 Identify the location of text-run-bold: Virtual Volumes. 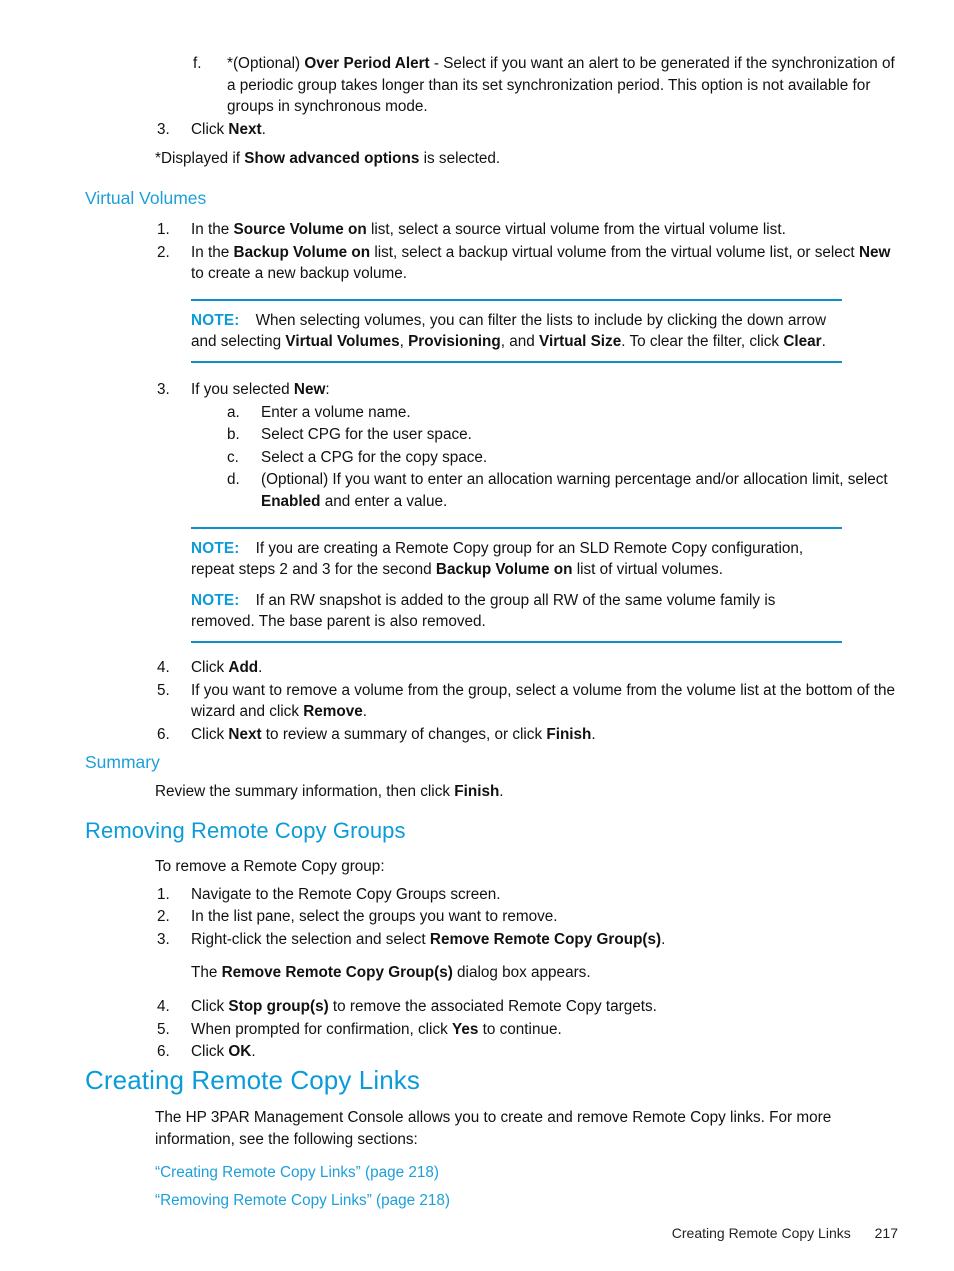
(342, 342).